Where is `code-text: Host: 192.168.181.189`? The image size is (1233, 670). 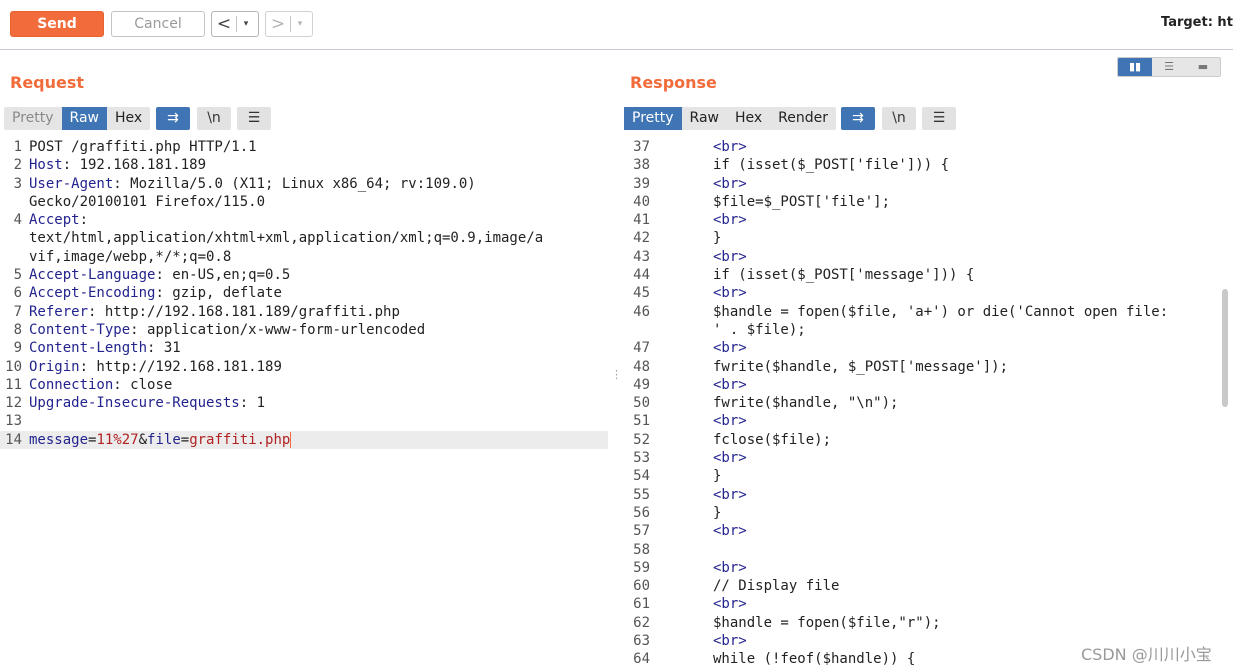
code-text: Host: 192.168.181.189 is located at coordinates (117, 165).